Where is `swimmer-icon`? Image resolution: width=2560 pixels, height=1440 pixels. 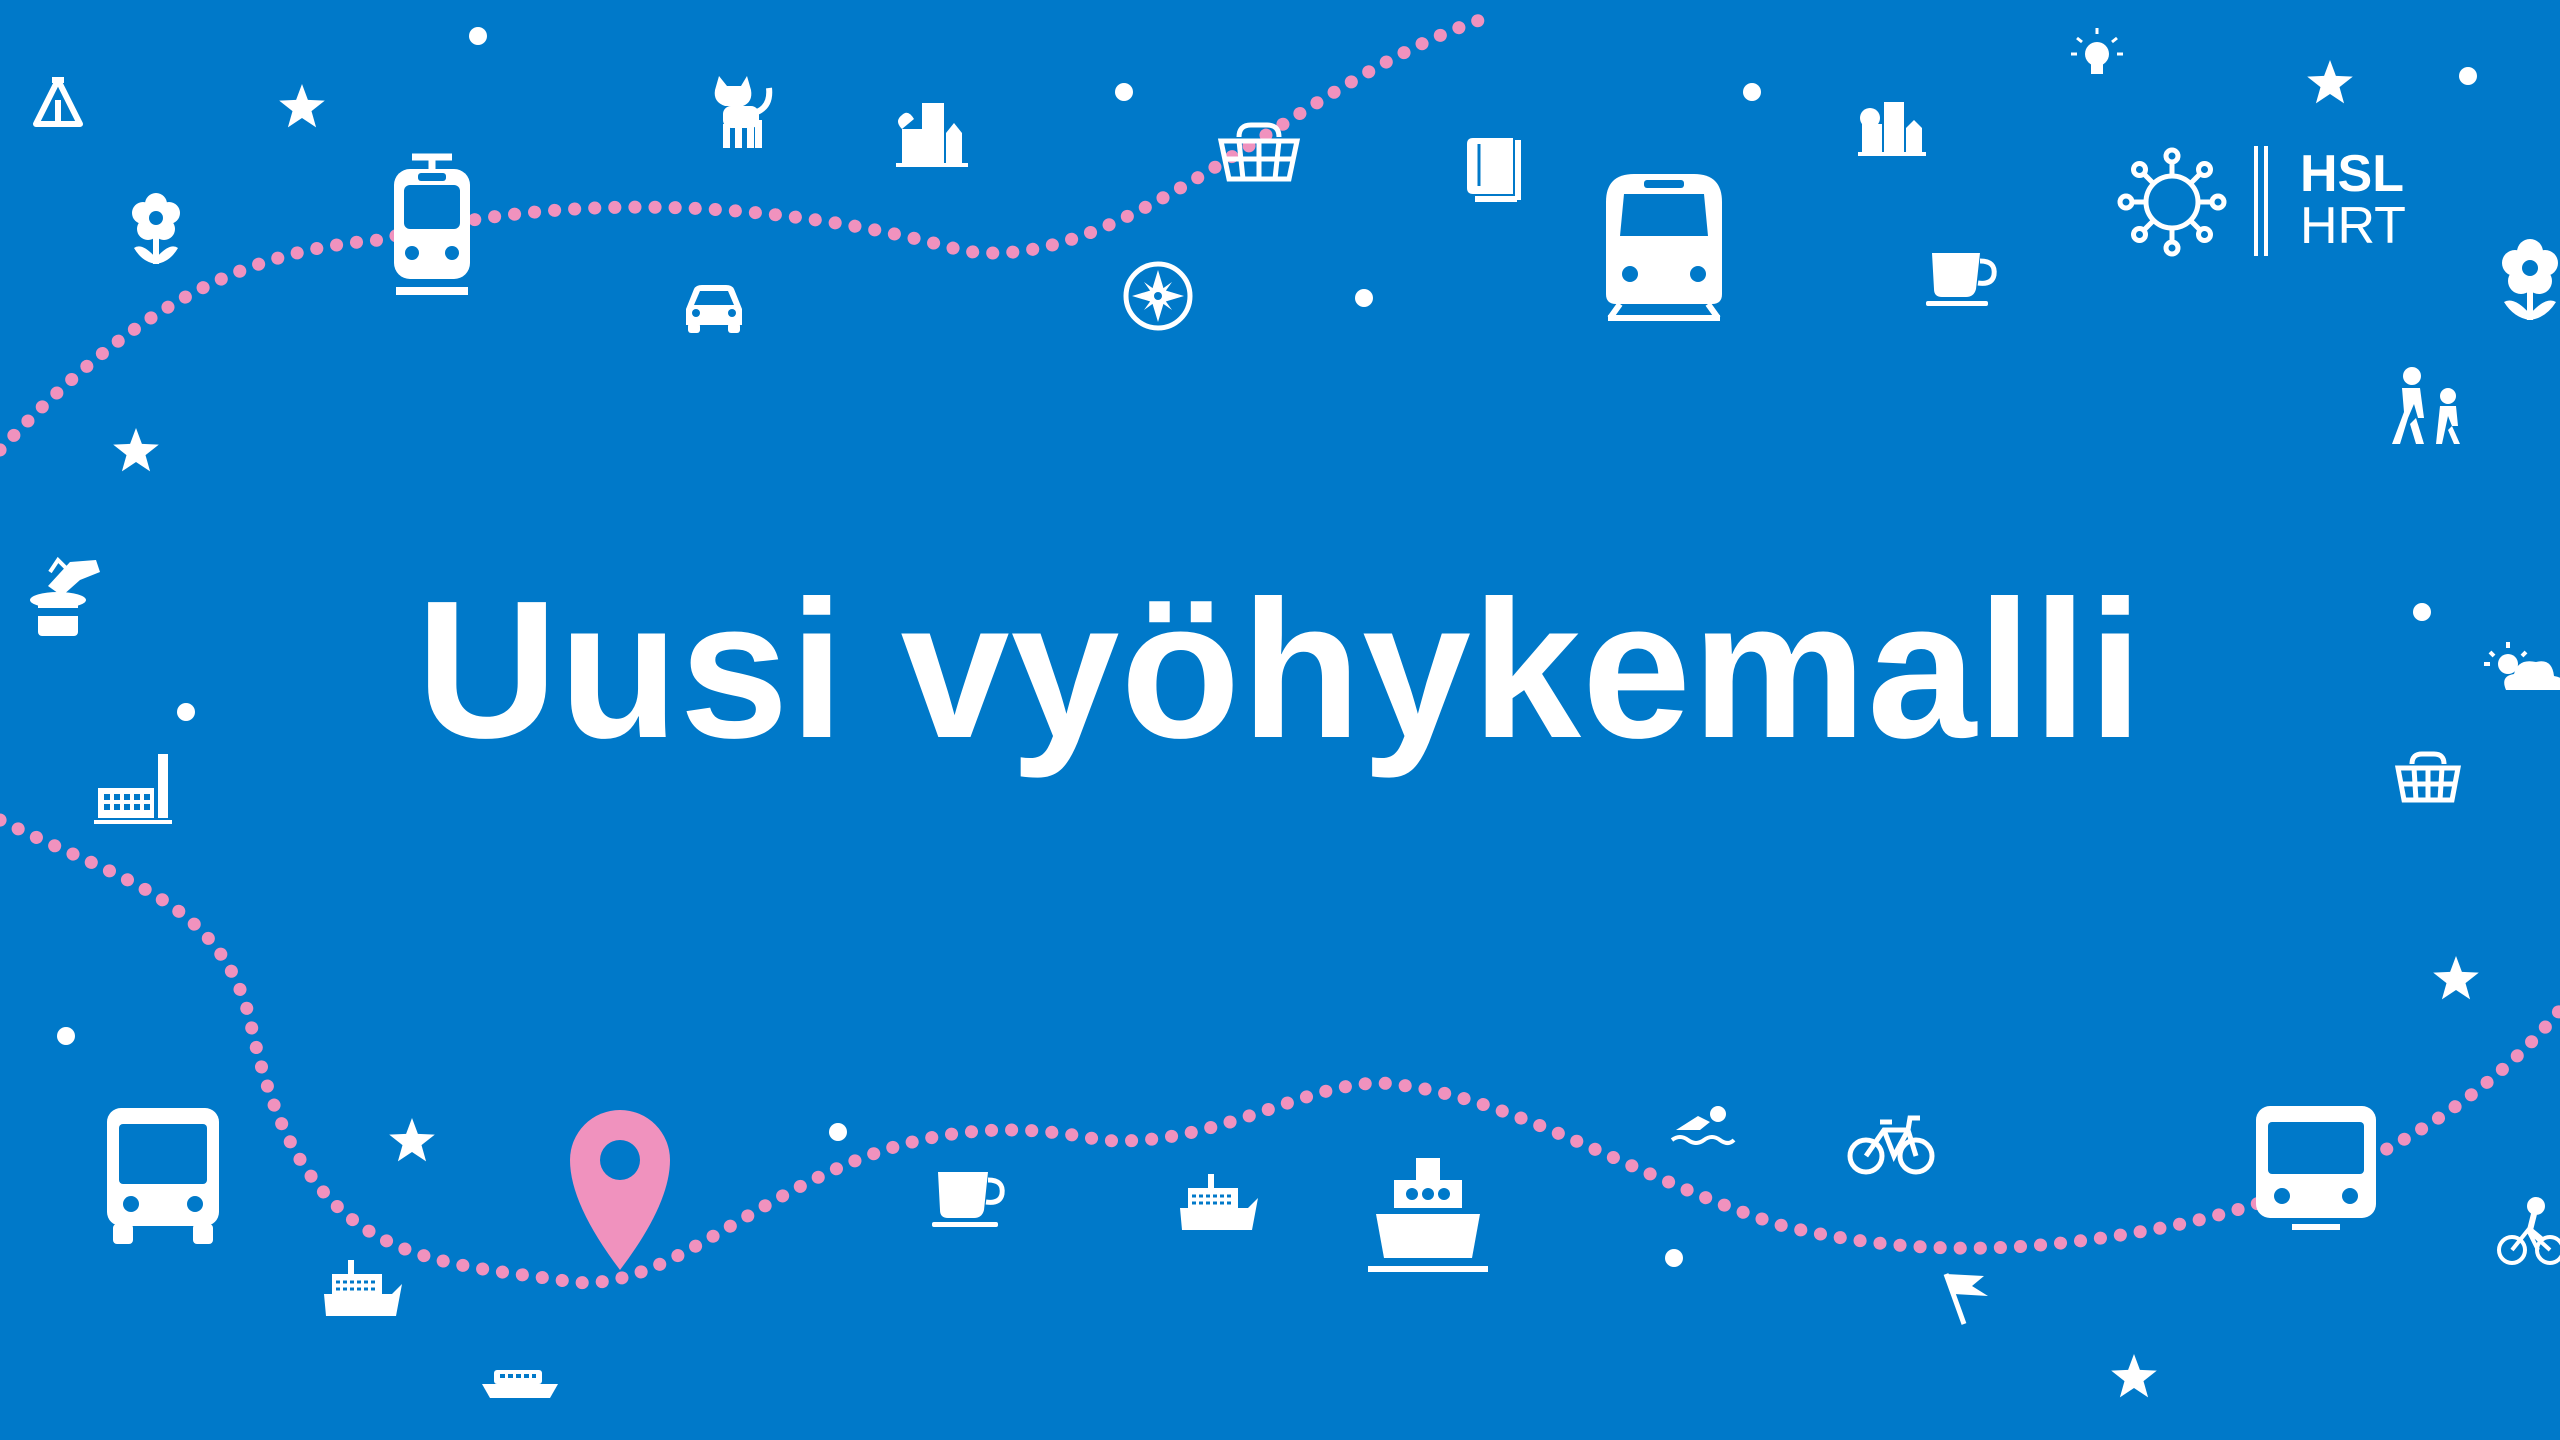 swimmer-icon is located at coordinates (1703, 1125).